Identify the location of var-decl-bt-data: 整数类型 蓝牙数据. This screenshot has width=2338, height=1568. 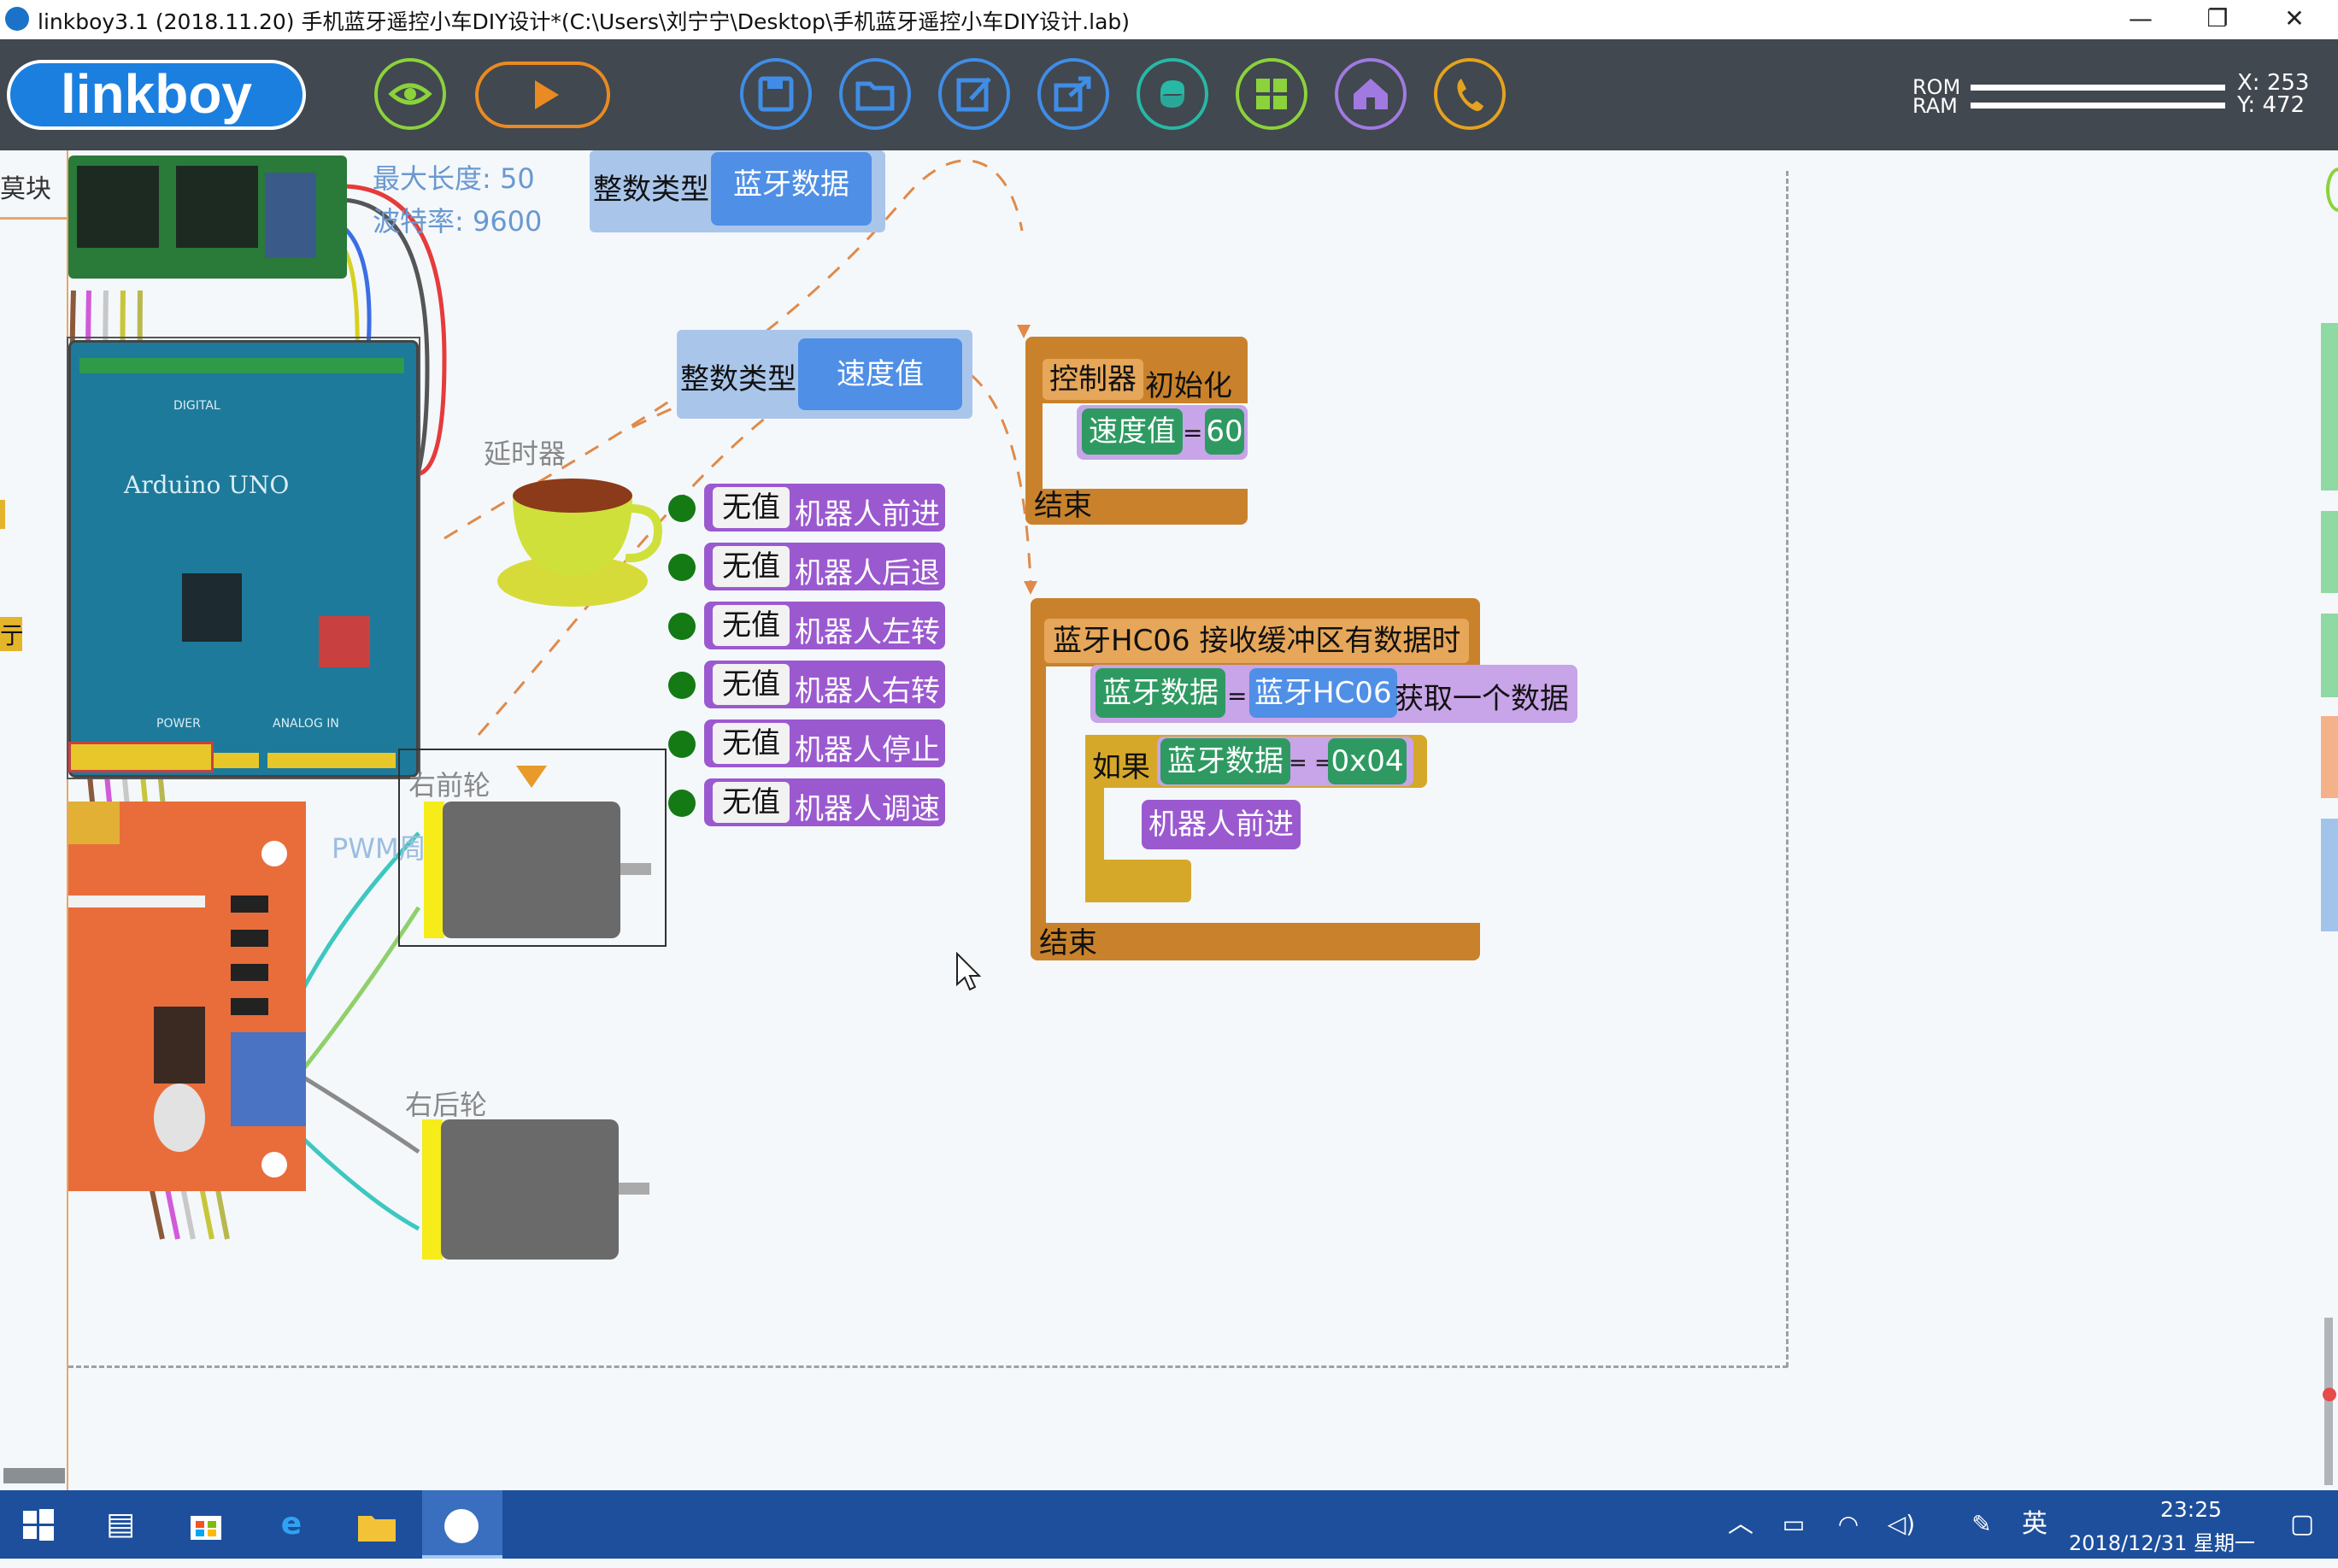
(737, 191).